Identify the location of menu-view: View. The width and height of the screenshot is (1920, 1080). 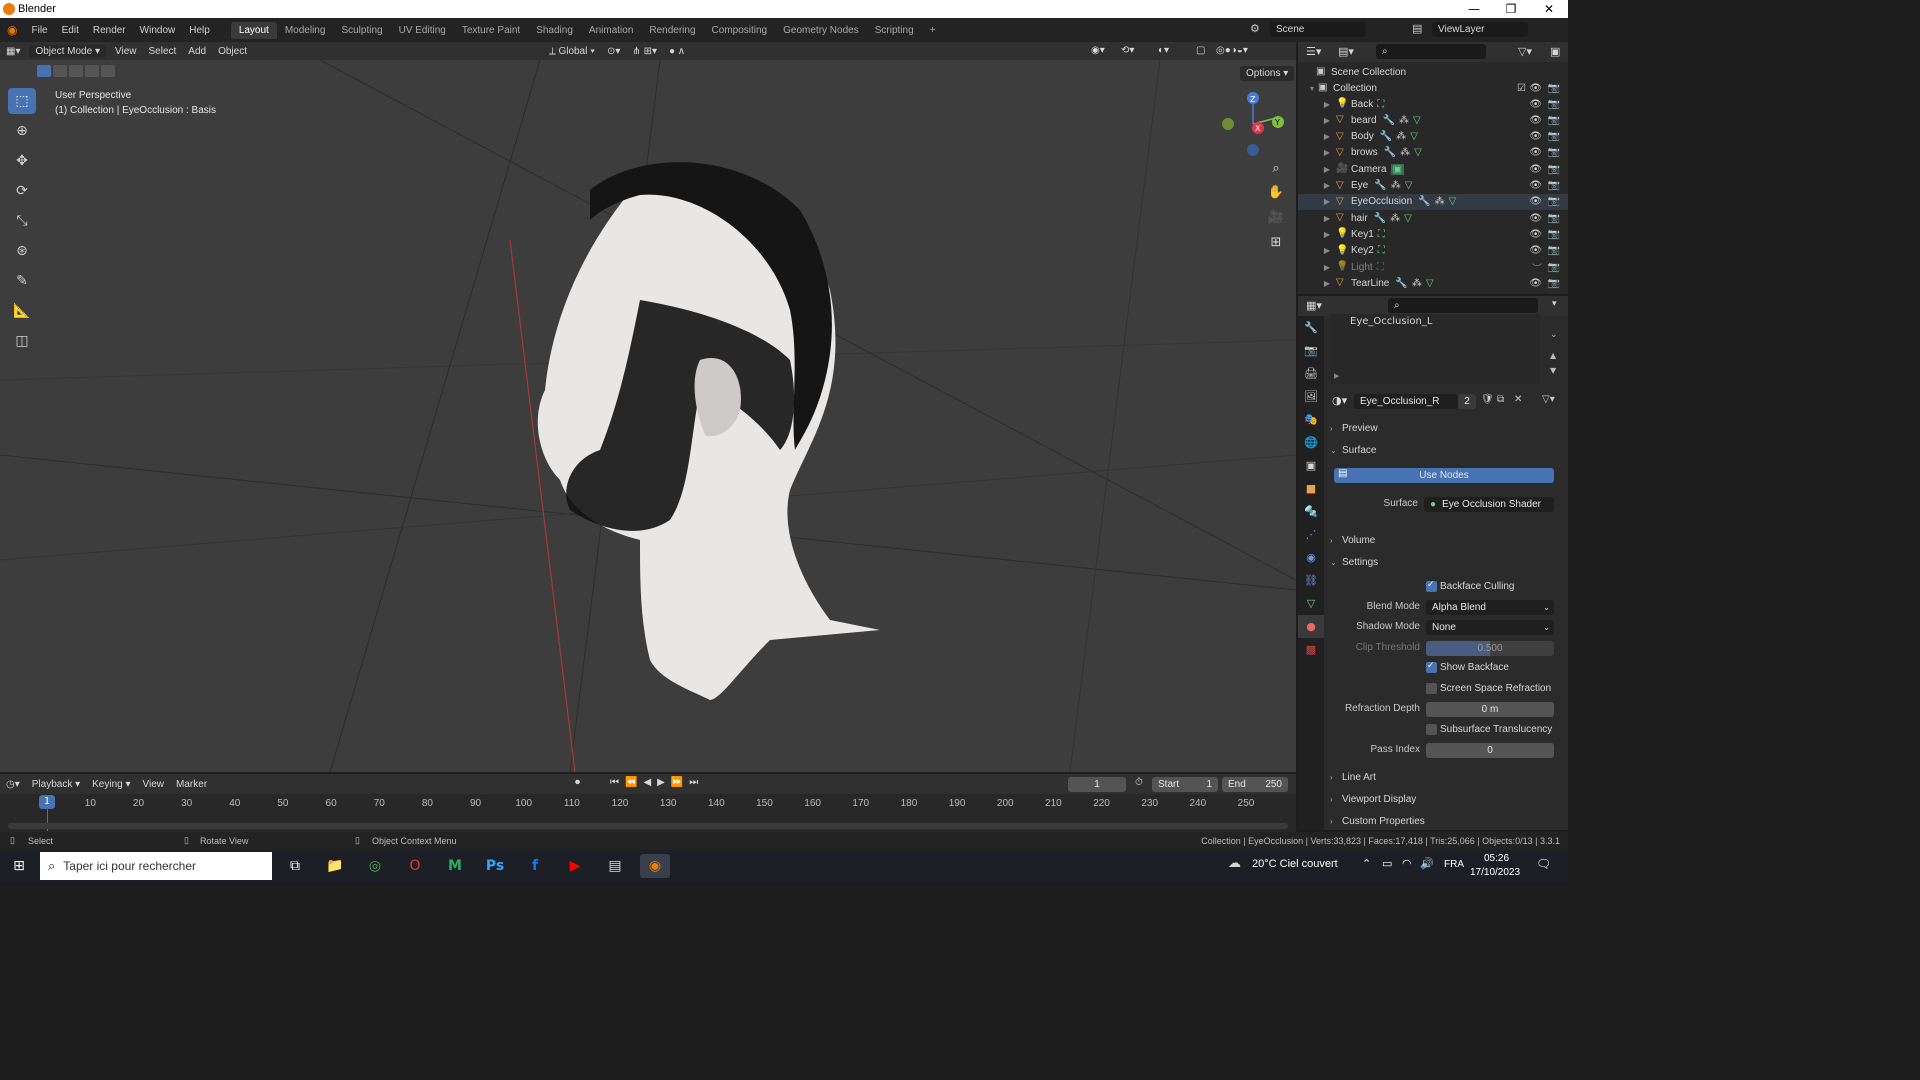
(126, 51).